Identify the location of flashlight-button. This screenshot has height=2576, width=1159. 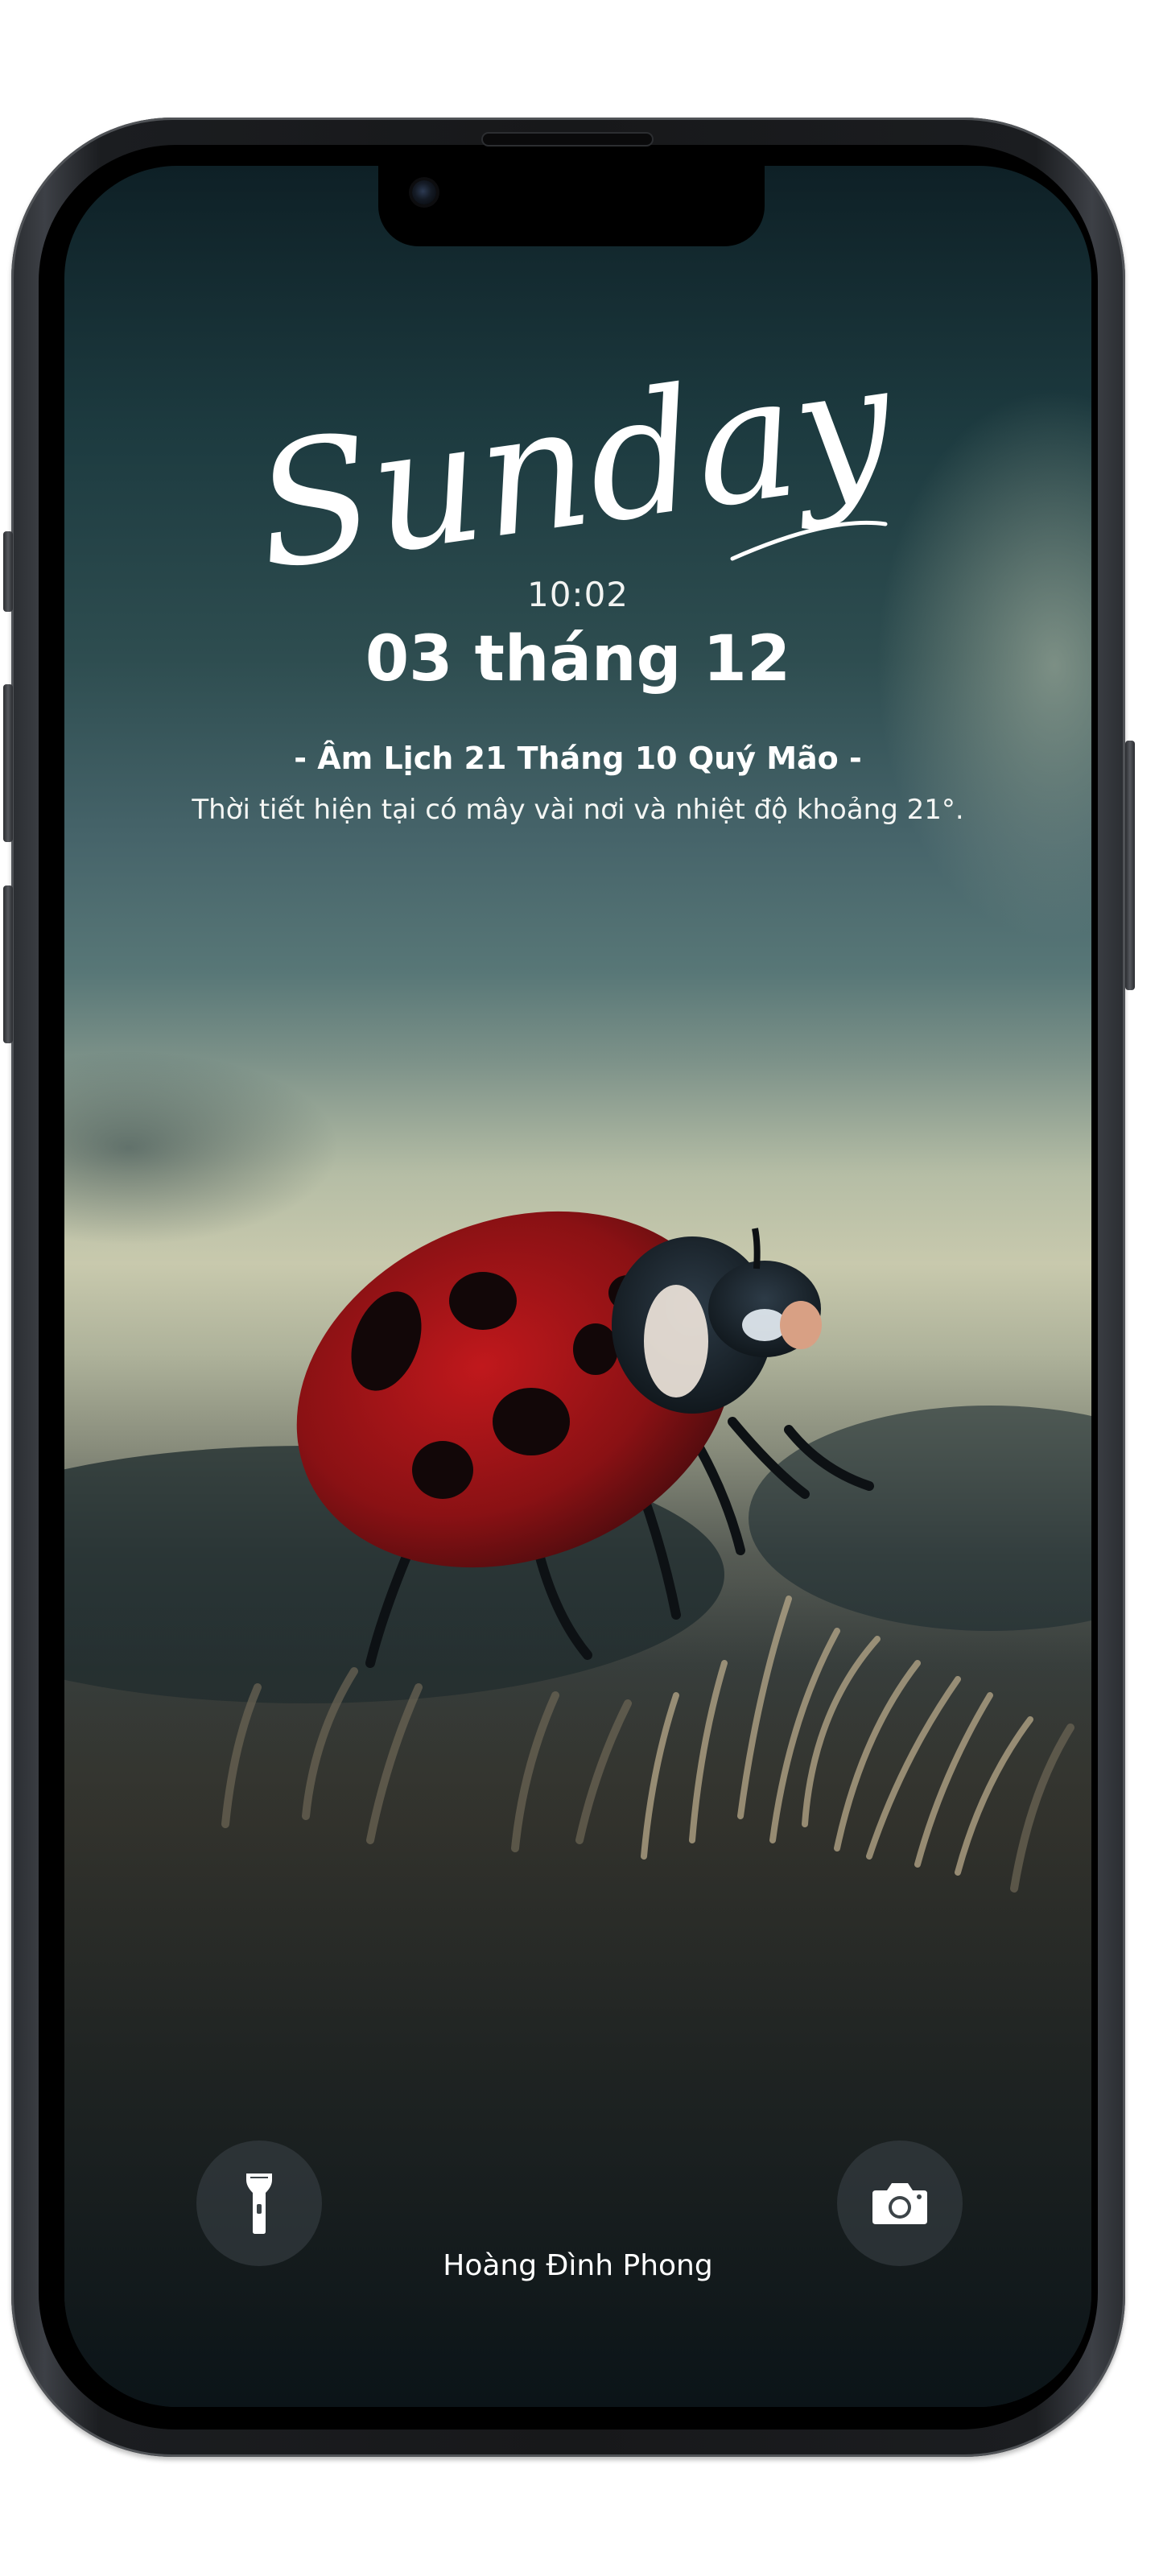
(259, 2203).